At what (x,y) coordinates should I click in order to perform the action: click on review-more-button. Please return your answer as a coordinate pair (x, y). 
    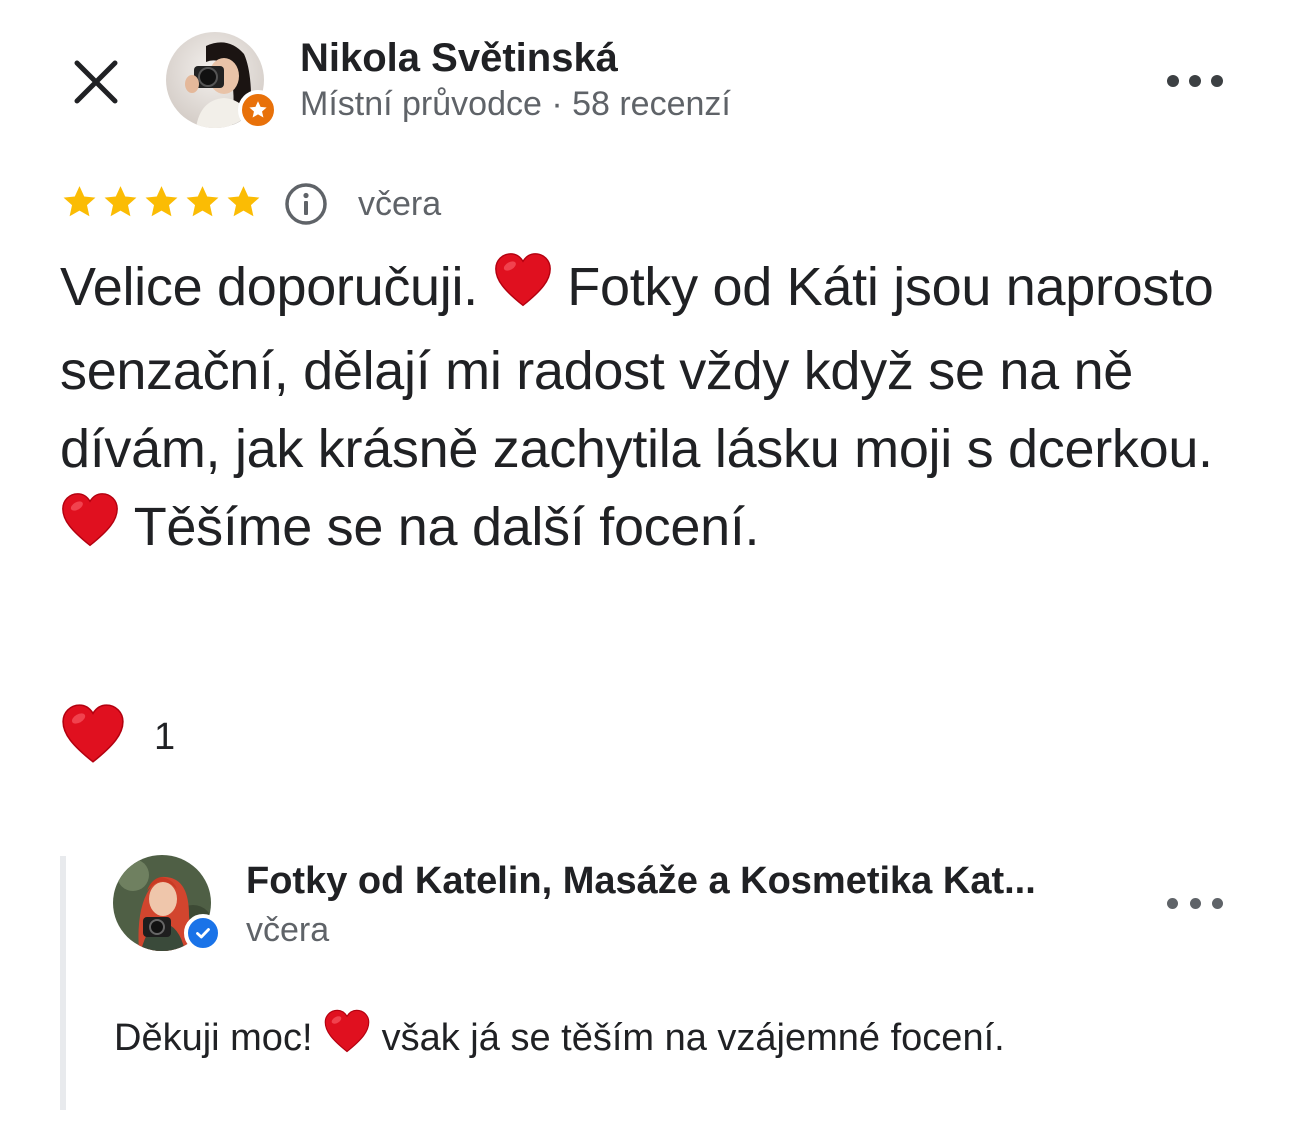
    Looking at the image, I should click on (1195, 81).